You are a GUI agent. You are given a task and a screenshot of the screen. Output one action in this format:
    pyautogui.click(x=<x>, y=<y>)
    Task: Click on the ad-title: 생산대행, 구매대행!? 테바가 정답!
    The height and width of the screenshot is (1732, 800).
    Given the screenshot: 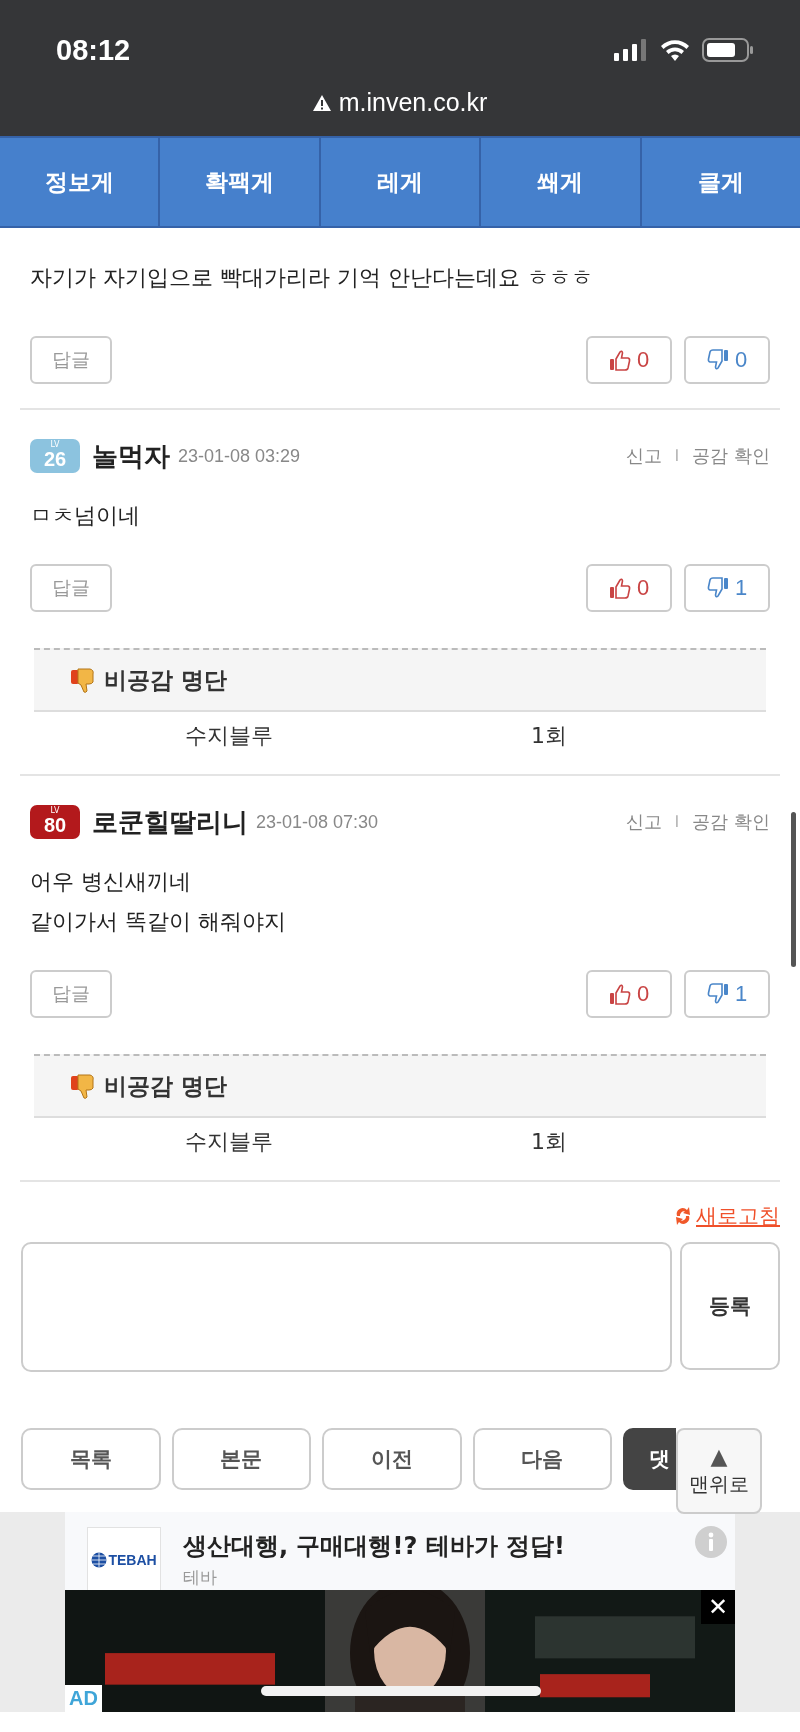 What is the action you would take?
    pyautogui.click(x=374, y=1546)
    